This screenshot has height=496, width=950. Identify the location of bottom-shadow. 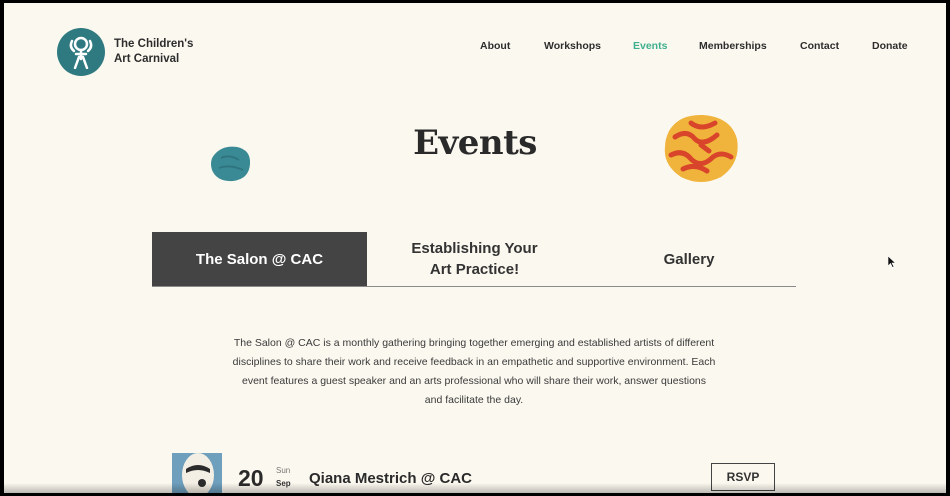
(475, 488).